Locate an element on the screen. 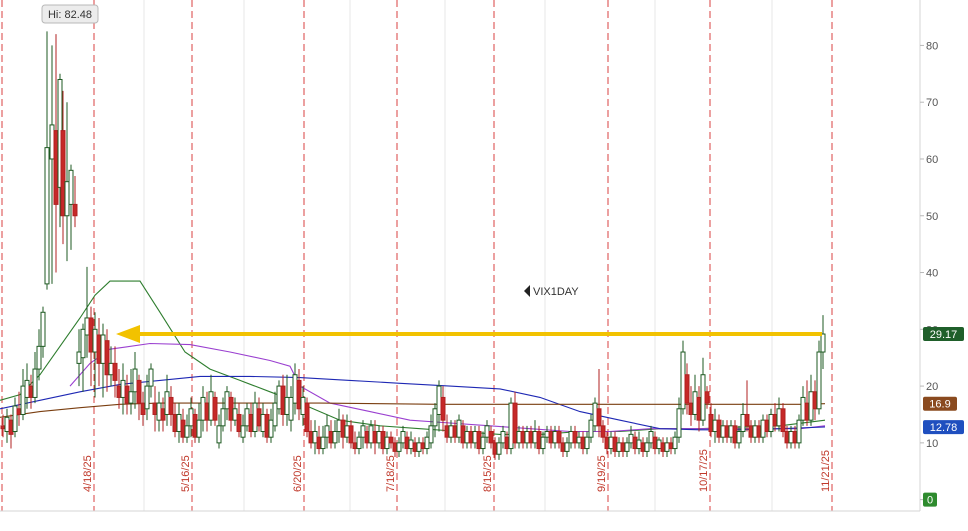 This screenshot has height=531, width=968. date-label: 7/18/25 is located at coordinates (391, 473).